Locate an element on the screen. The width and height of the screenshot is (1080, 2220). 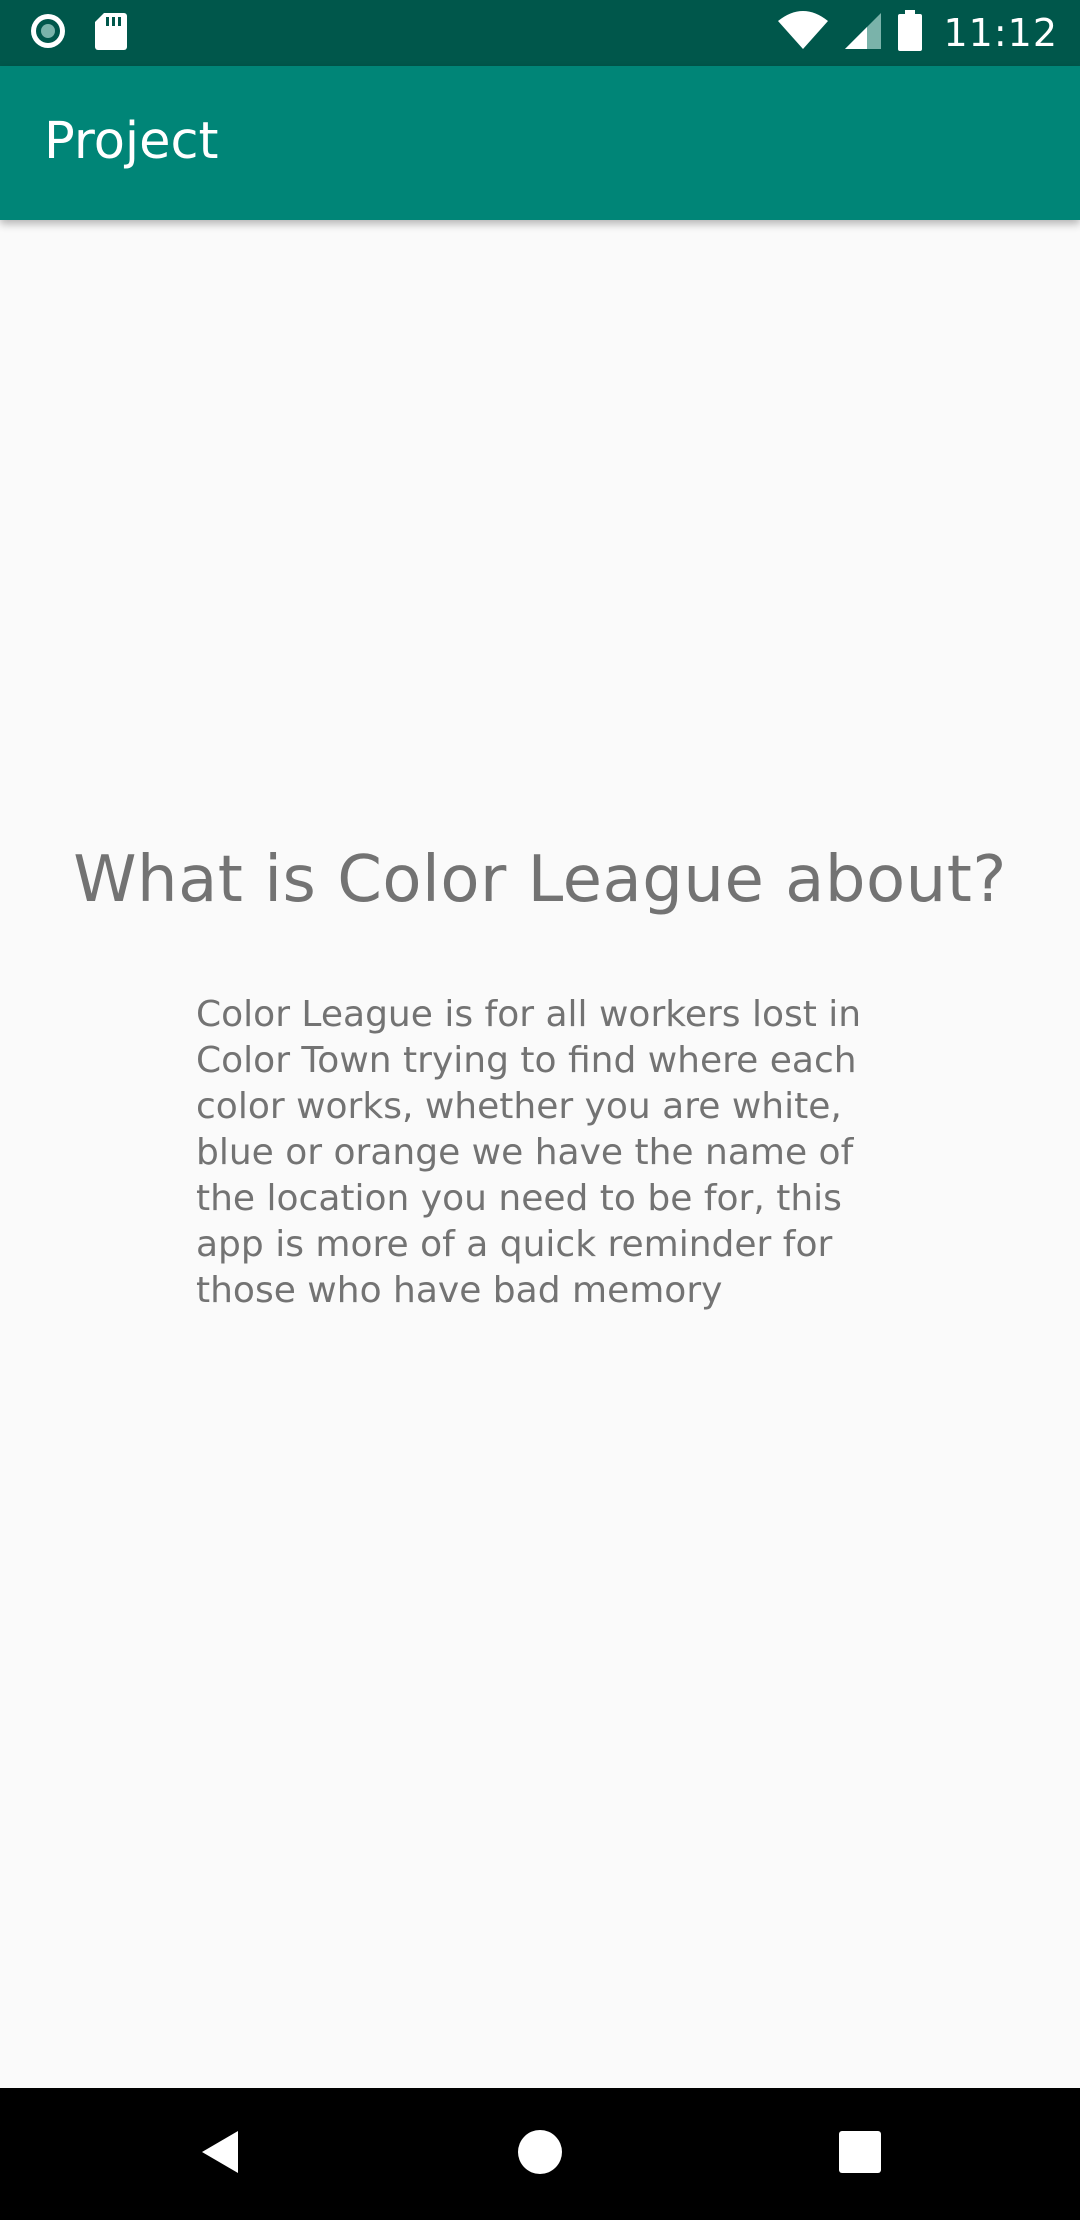
record-icon is located at coordinates (48, 33).